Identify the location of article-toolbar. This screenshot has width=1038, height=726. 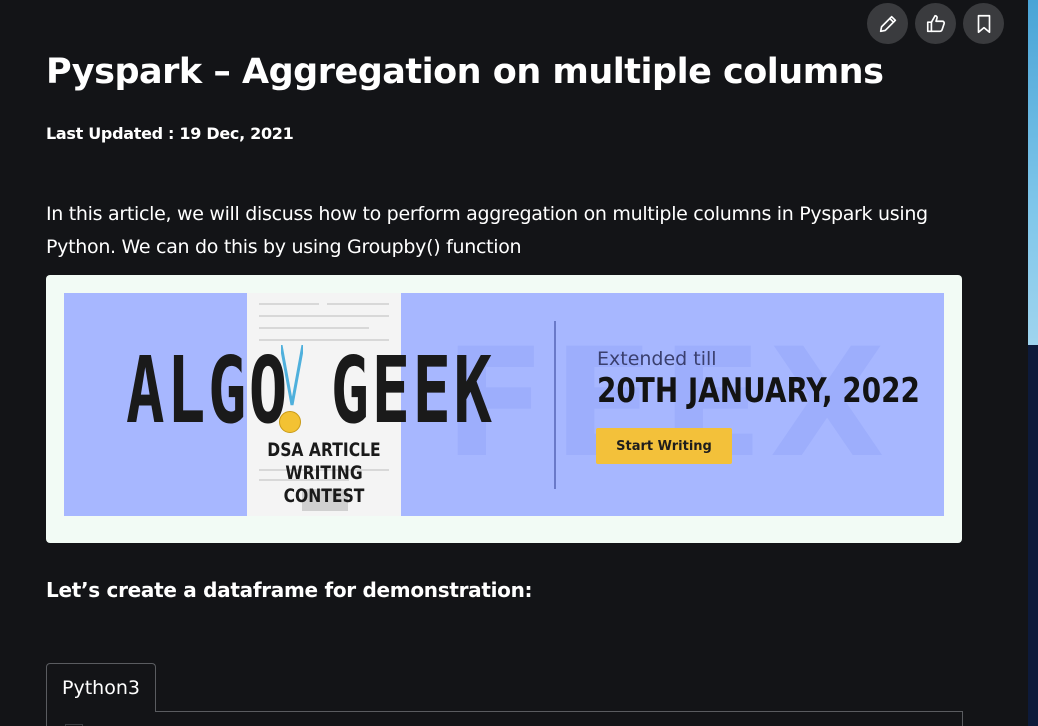
(935, 23).